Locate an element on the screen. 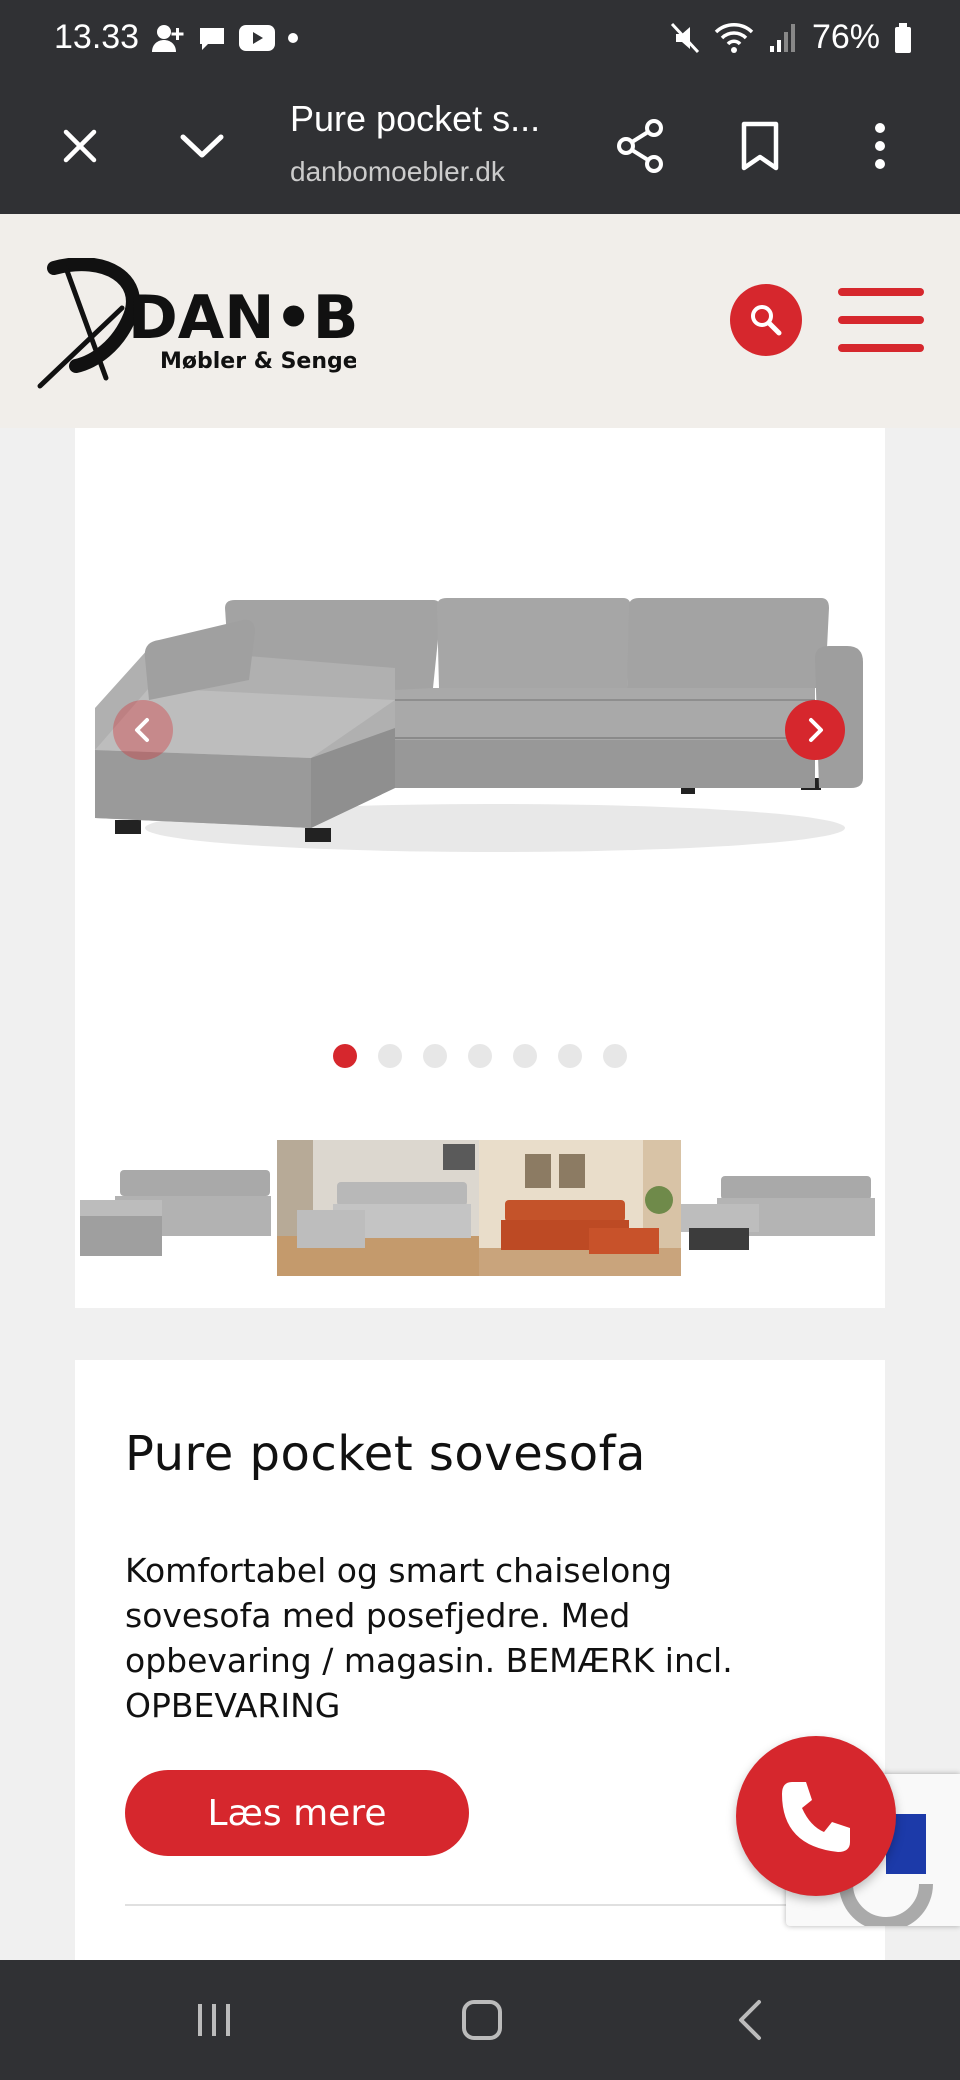 This screenshot has height=2080, width=960. gallery-next-button is located at coordinates (815, 730).